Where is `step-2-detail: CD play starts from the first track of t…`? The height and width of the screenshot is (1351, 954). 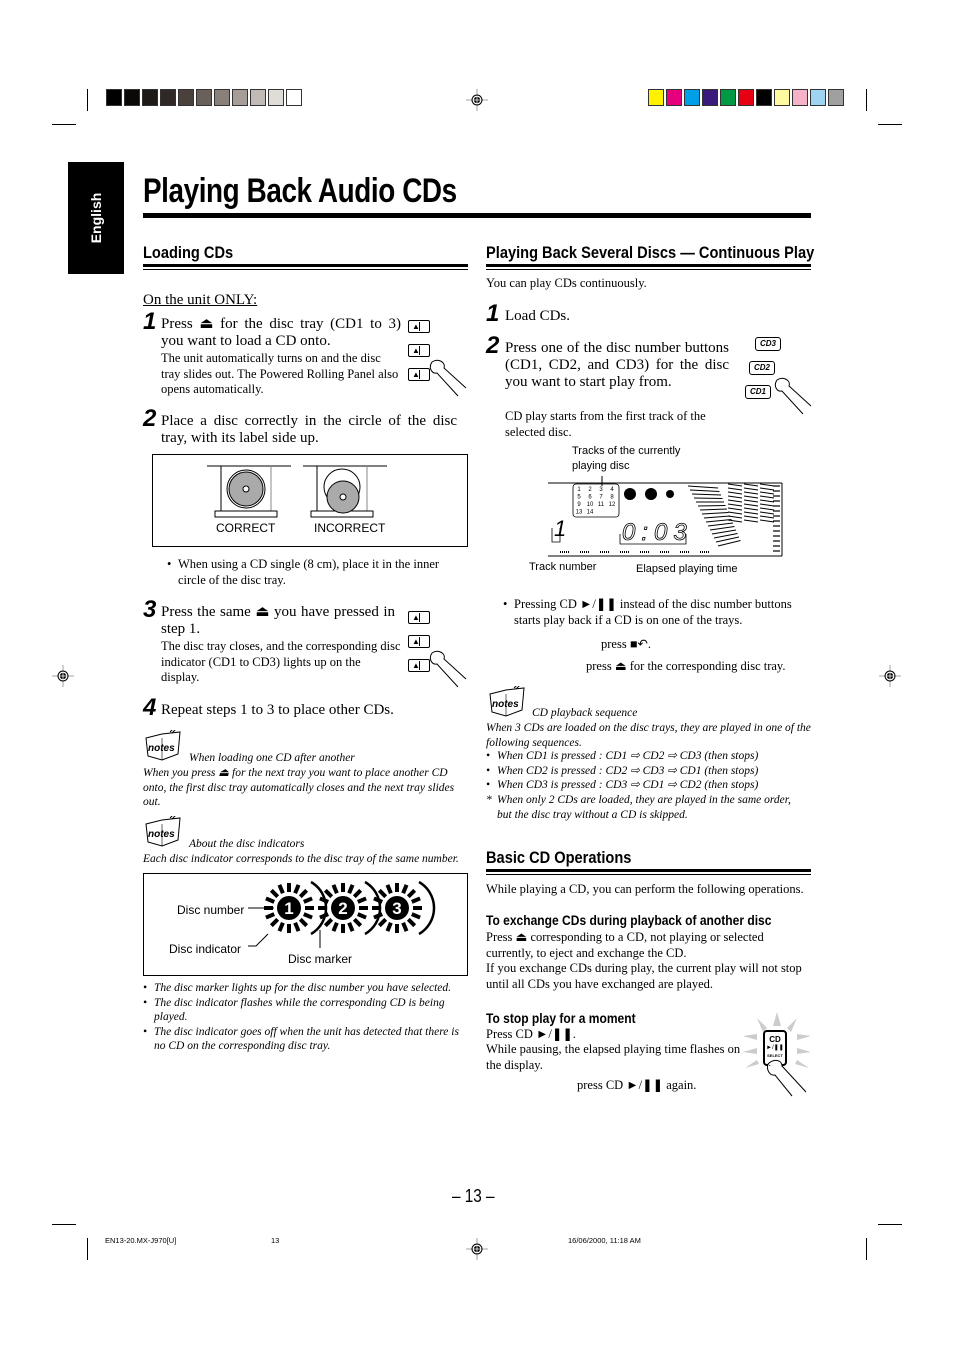 step-2-detail: CD play starts from the first track of t… is located at coordinates (605, 424).